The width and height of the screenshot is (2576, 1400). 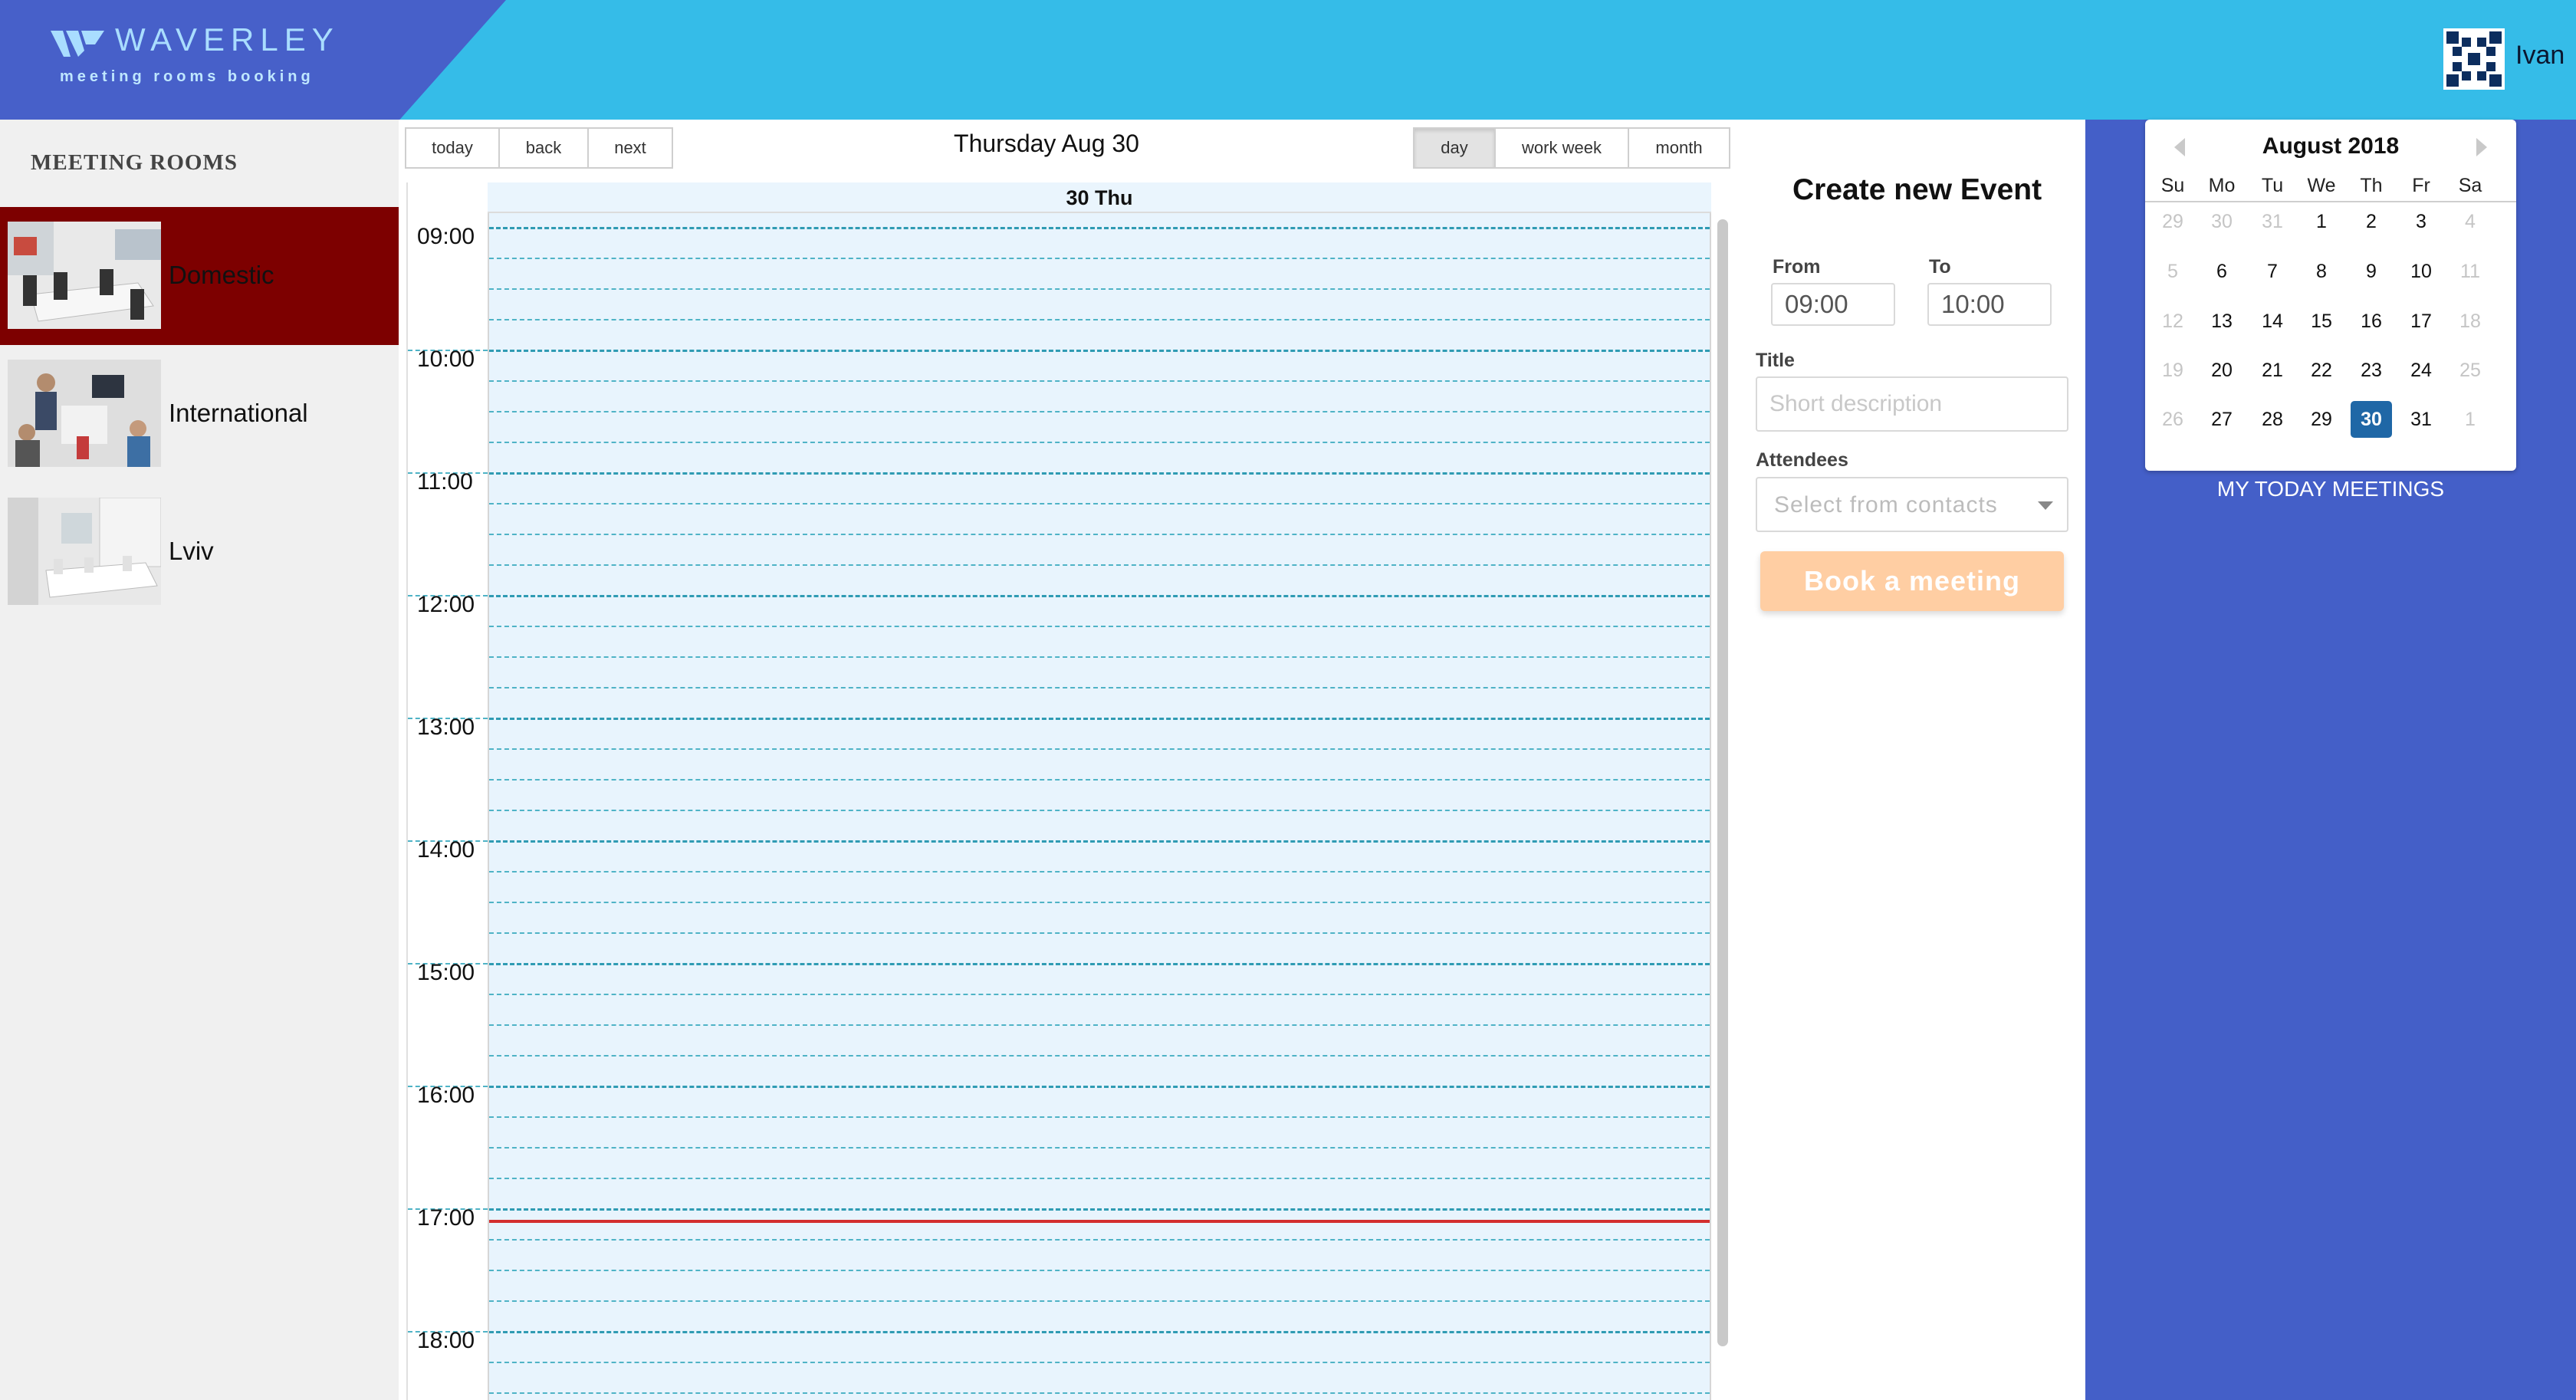 I want to click on mini-calendar-day: 17, so click(x=2421, y=321).